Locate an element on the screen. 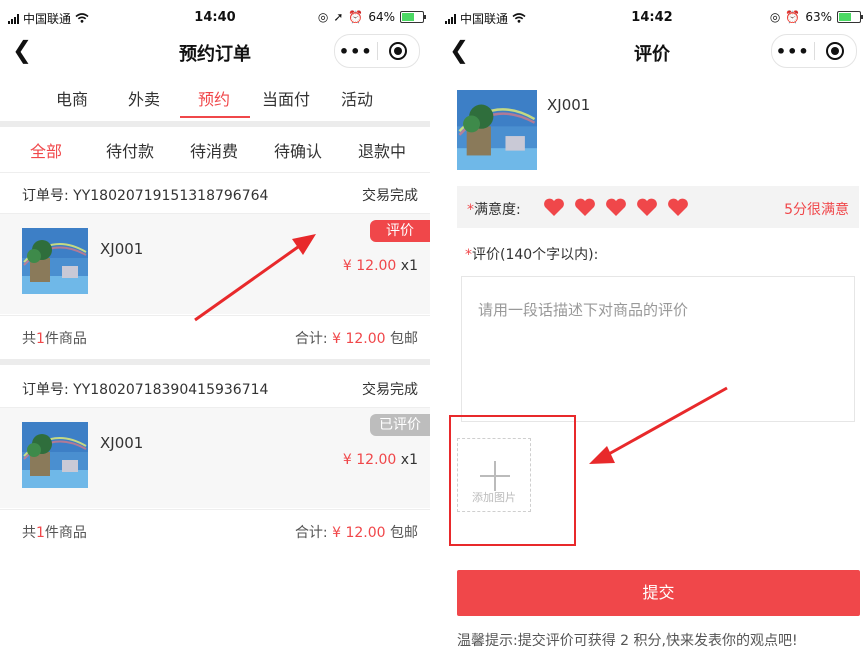 The width and height of the screenshot is (867, 655). tab-category-active: 预约 is located at coordinates (214, 98).